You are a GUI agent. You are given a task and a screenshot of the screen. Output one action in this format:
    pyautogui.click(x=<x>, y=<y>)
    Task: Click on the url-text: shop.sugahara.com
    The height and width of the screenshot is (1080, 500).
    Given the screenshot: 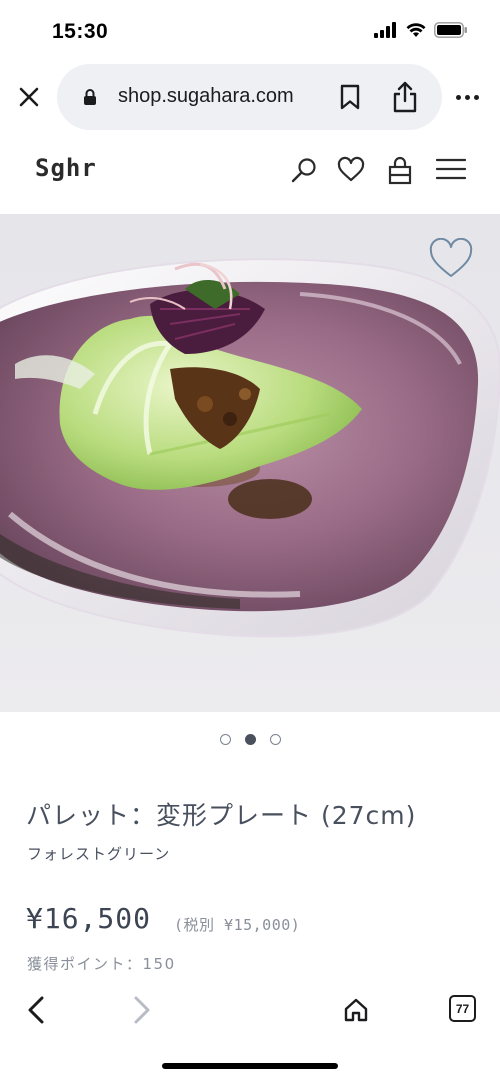 What is the action you would take?
    pyautogui.click(x=206, y=96)
    